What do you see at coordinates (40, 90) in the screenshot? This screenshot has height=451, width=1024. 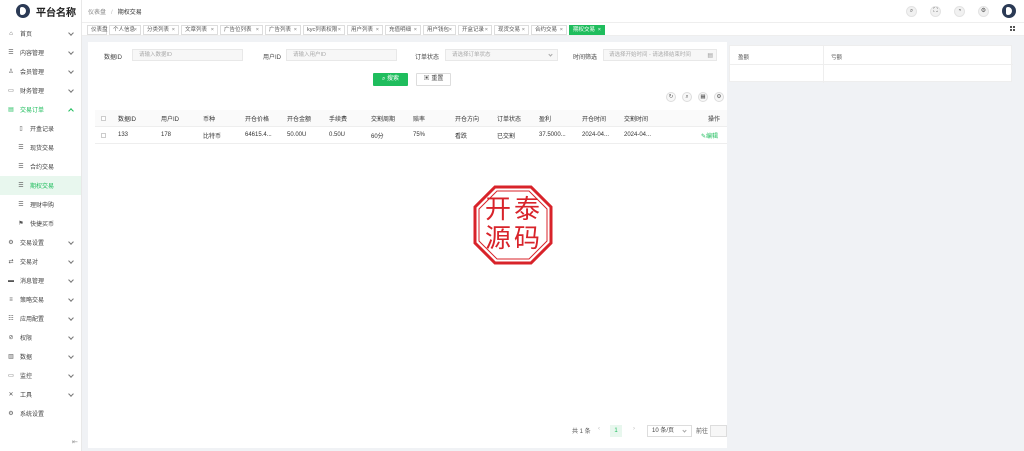 I see `sidebar-item-3: ▭ 财务管理` at bounding box center [40, 90].